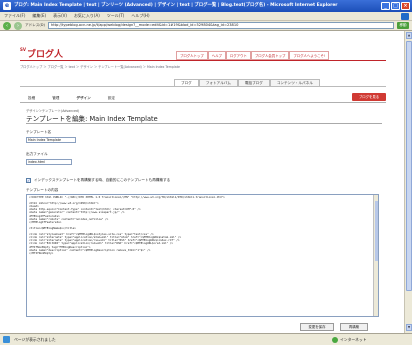 The width and height of the screenshot is (412, 345). Describe the element at coordinates (31, 98) in the screenshot. I see `tab-post: 投稿` at that location.